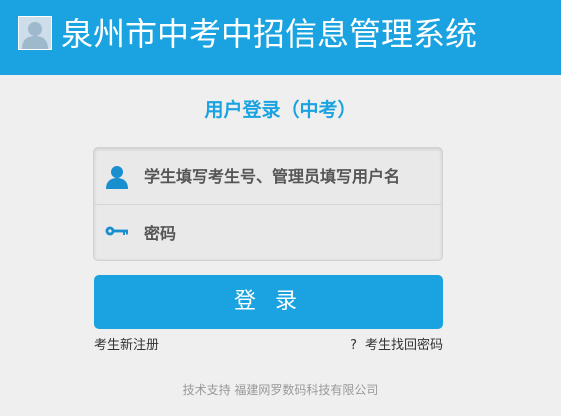 This screenshot has width=561, height=416. I want to click on user-icon, so click(117, 177).